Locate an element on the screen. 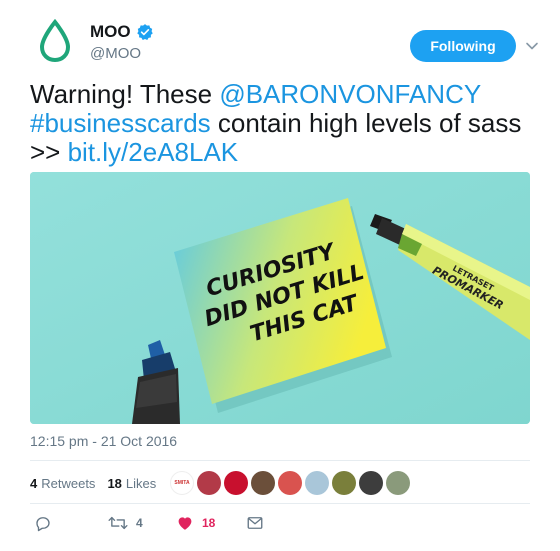 This screenshot has width=560, height=551. tweet-text-segment: Warning! These is located at coordinates (125, 94).